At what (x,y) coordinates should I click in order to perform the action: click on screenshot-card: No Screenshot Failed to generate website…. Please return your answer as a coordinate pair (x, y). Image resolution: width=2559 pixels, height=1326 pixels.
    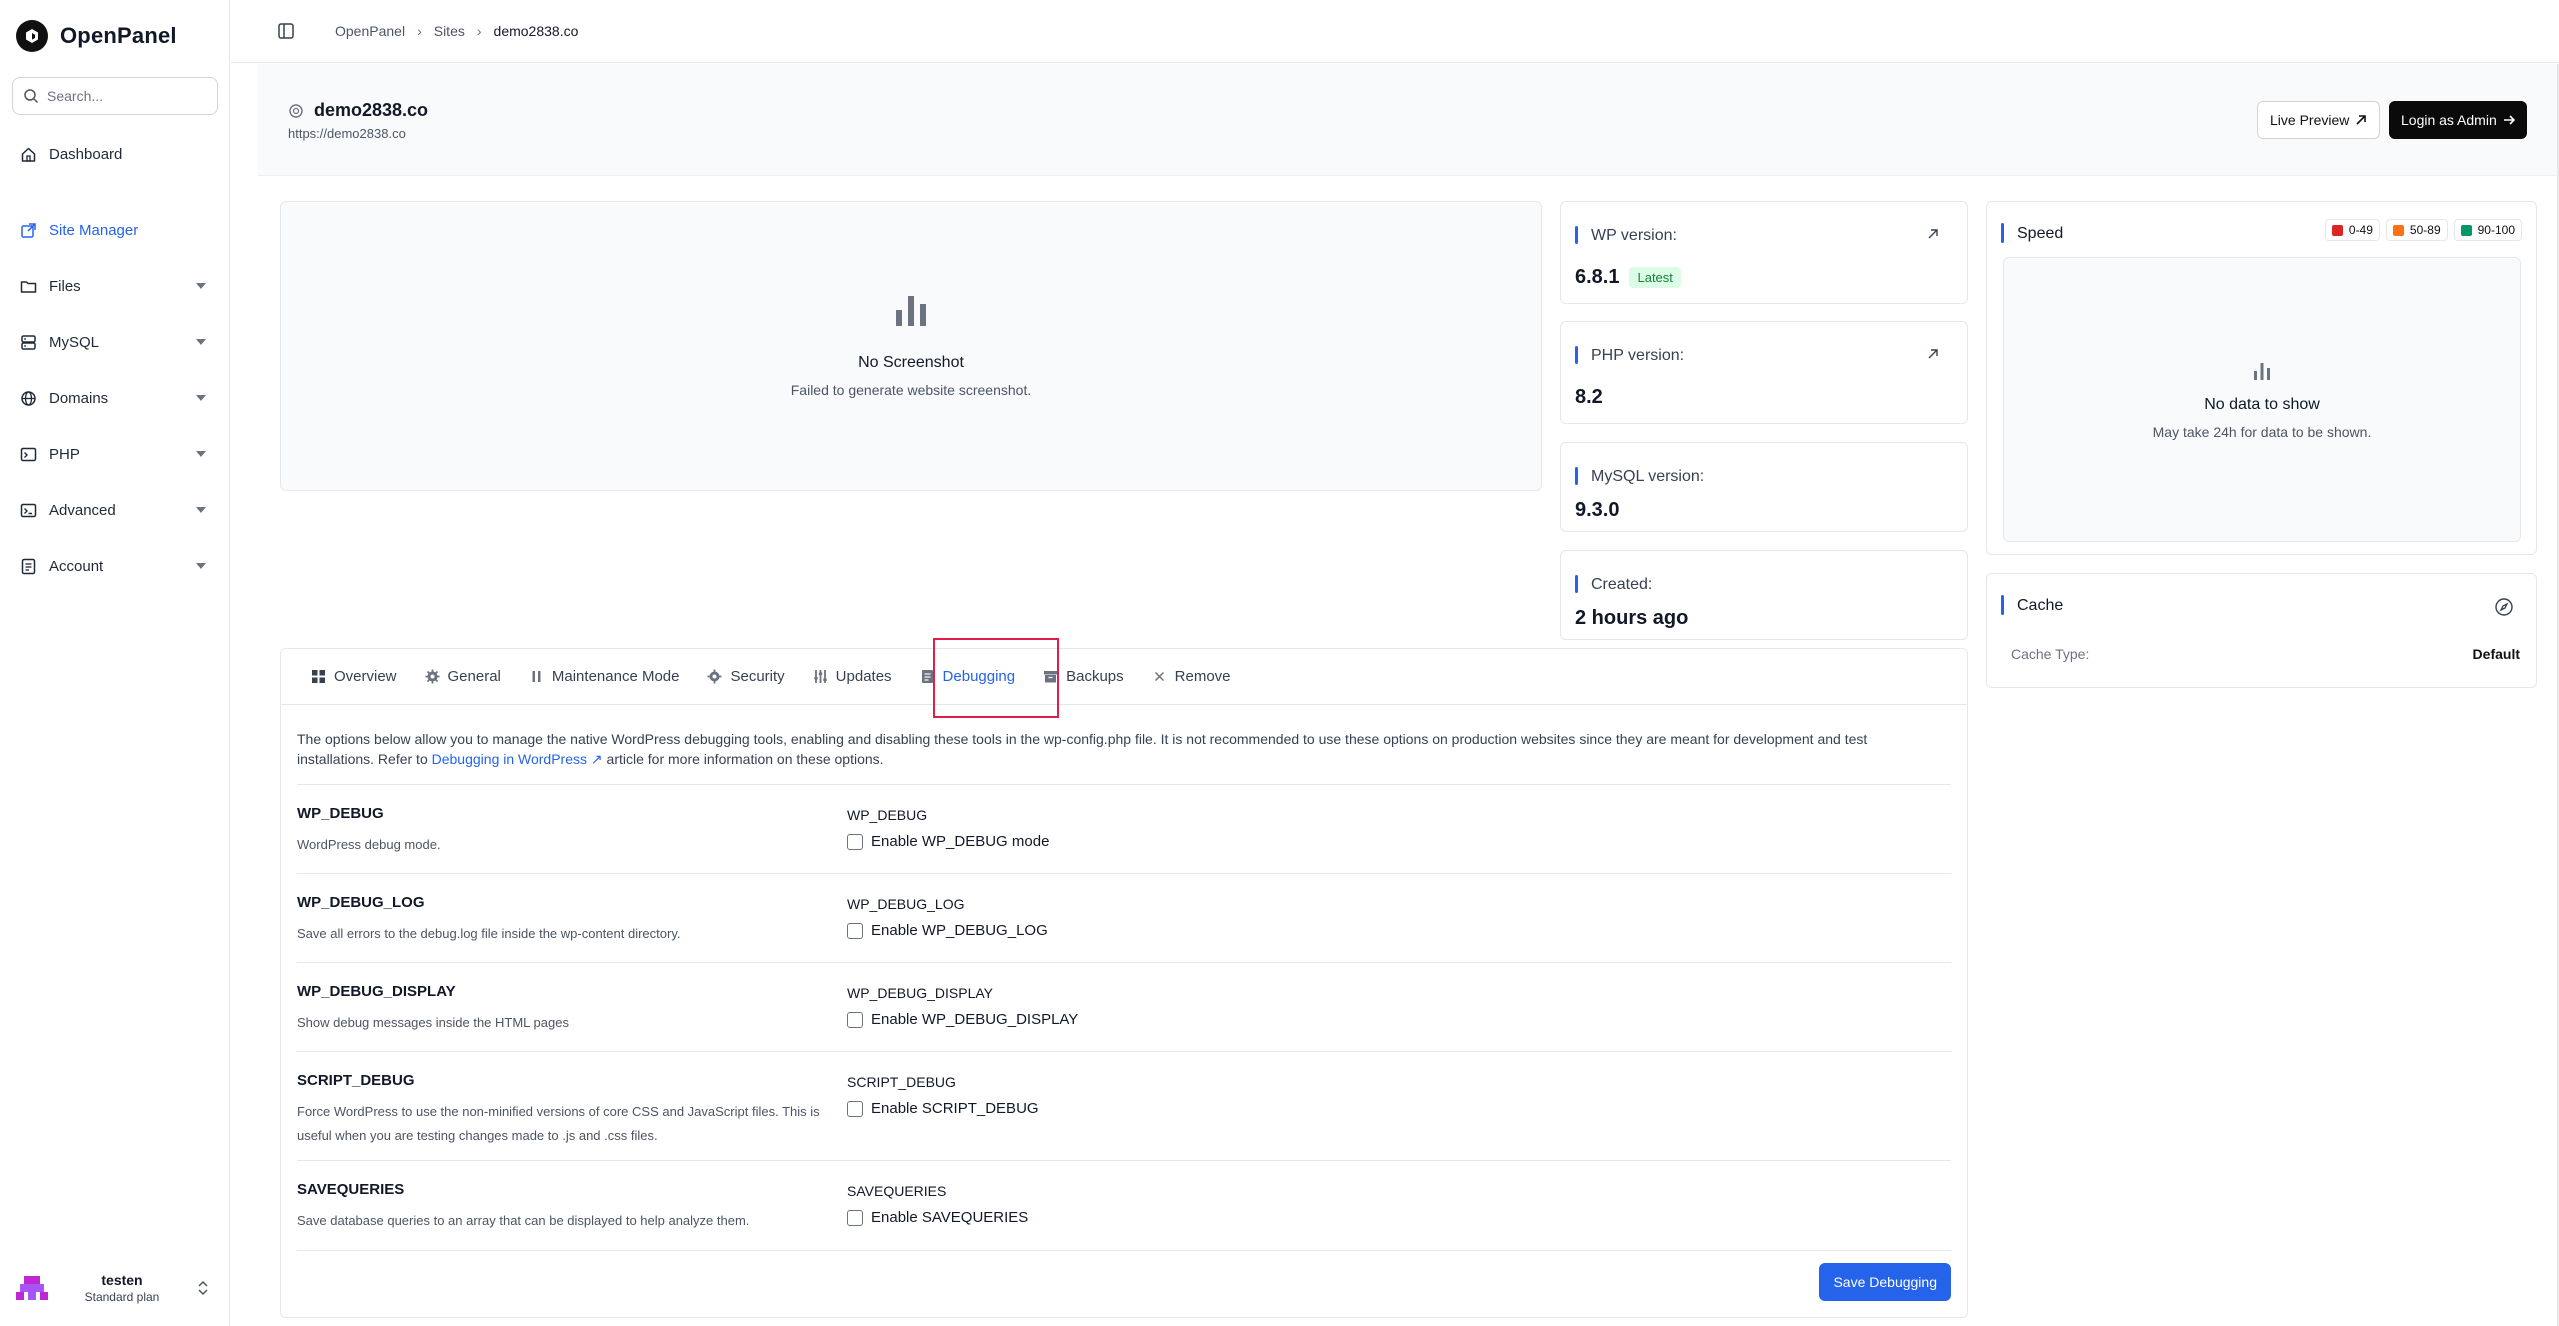
    Looking at the image, I should click on (911, 346).